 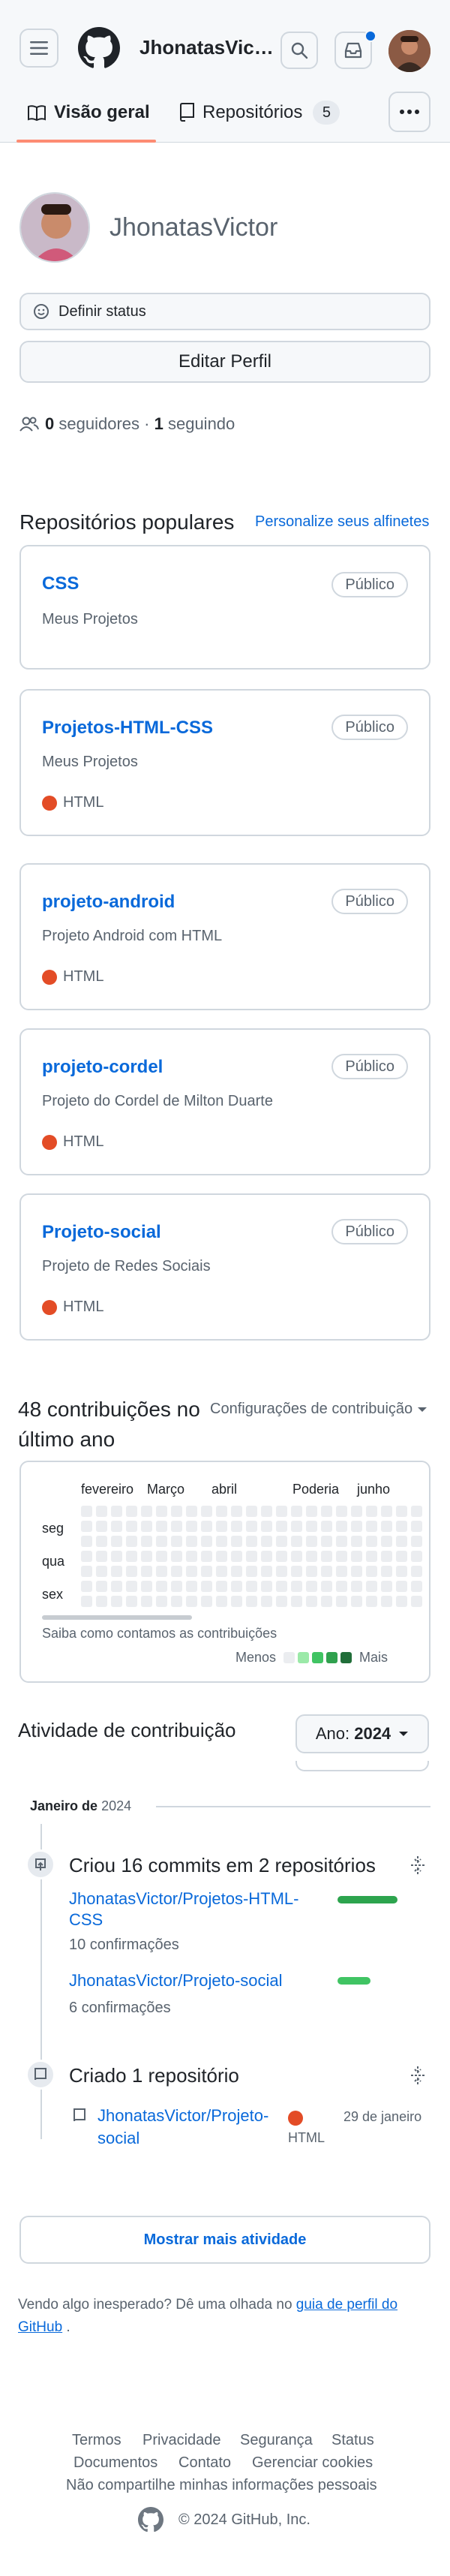 What do you see at coordinates (88, 112) in the screenshot?
I see `tab-overview: Visão geral` at bounding box center [88, 112].